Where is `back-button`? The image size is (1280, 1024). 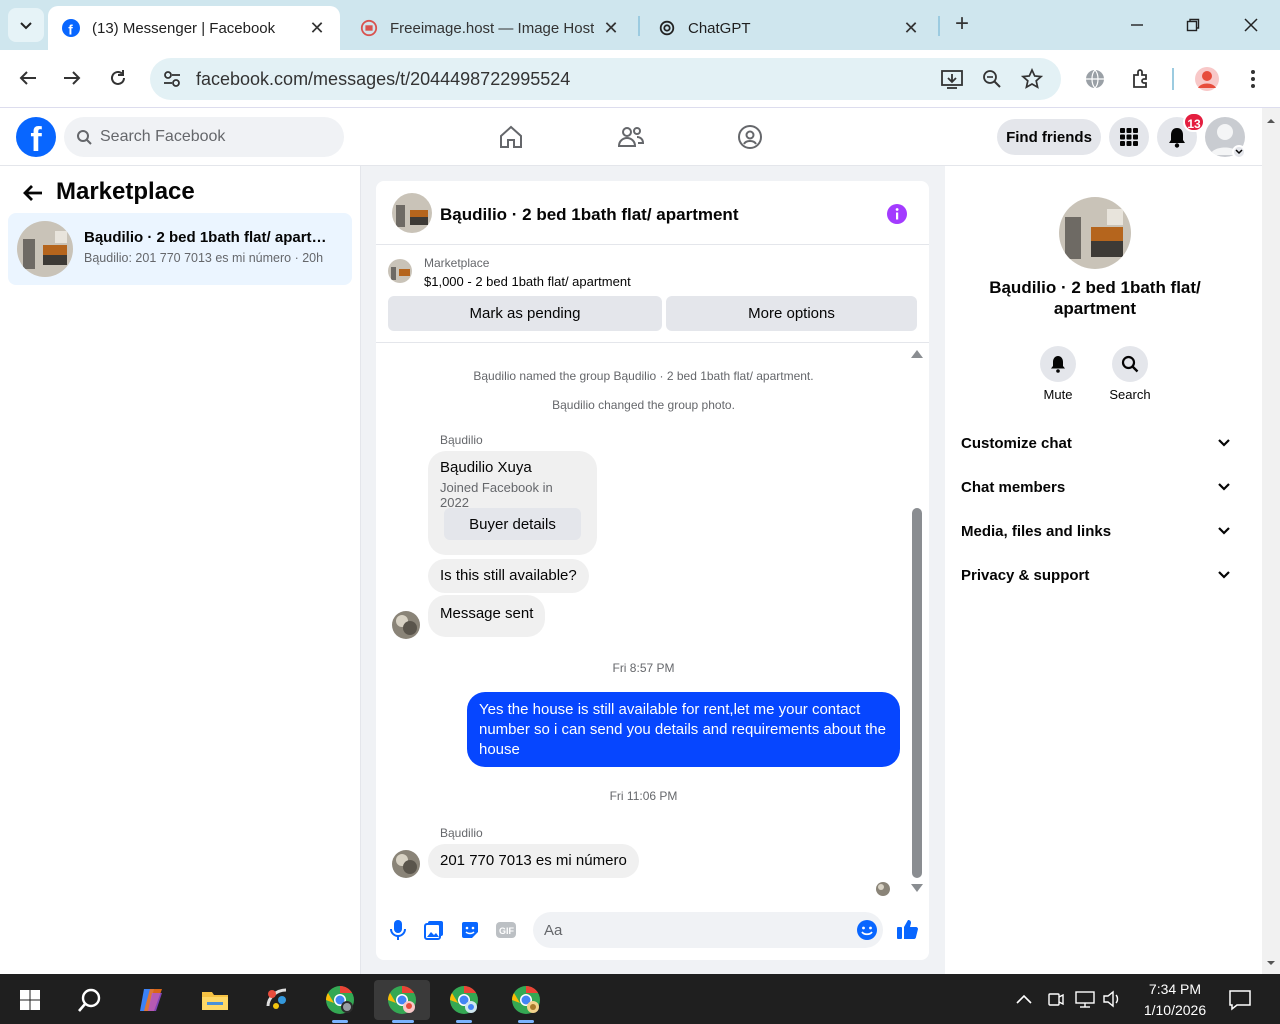 back-button is located at coordinates (28, 78).